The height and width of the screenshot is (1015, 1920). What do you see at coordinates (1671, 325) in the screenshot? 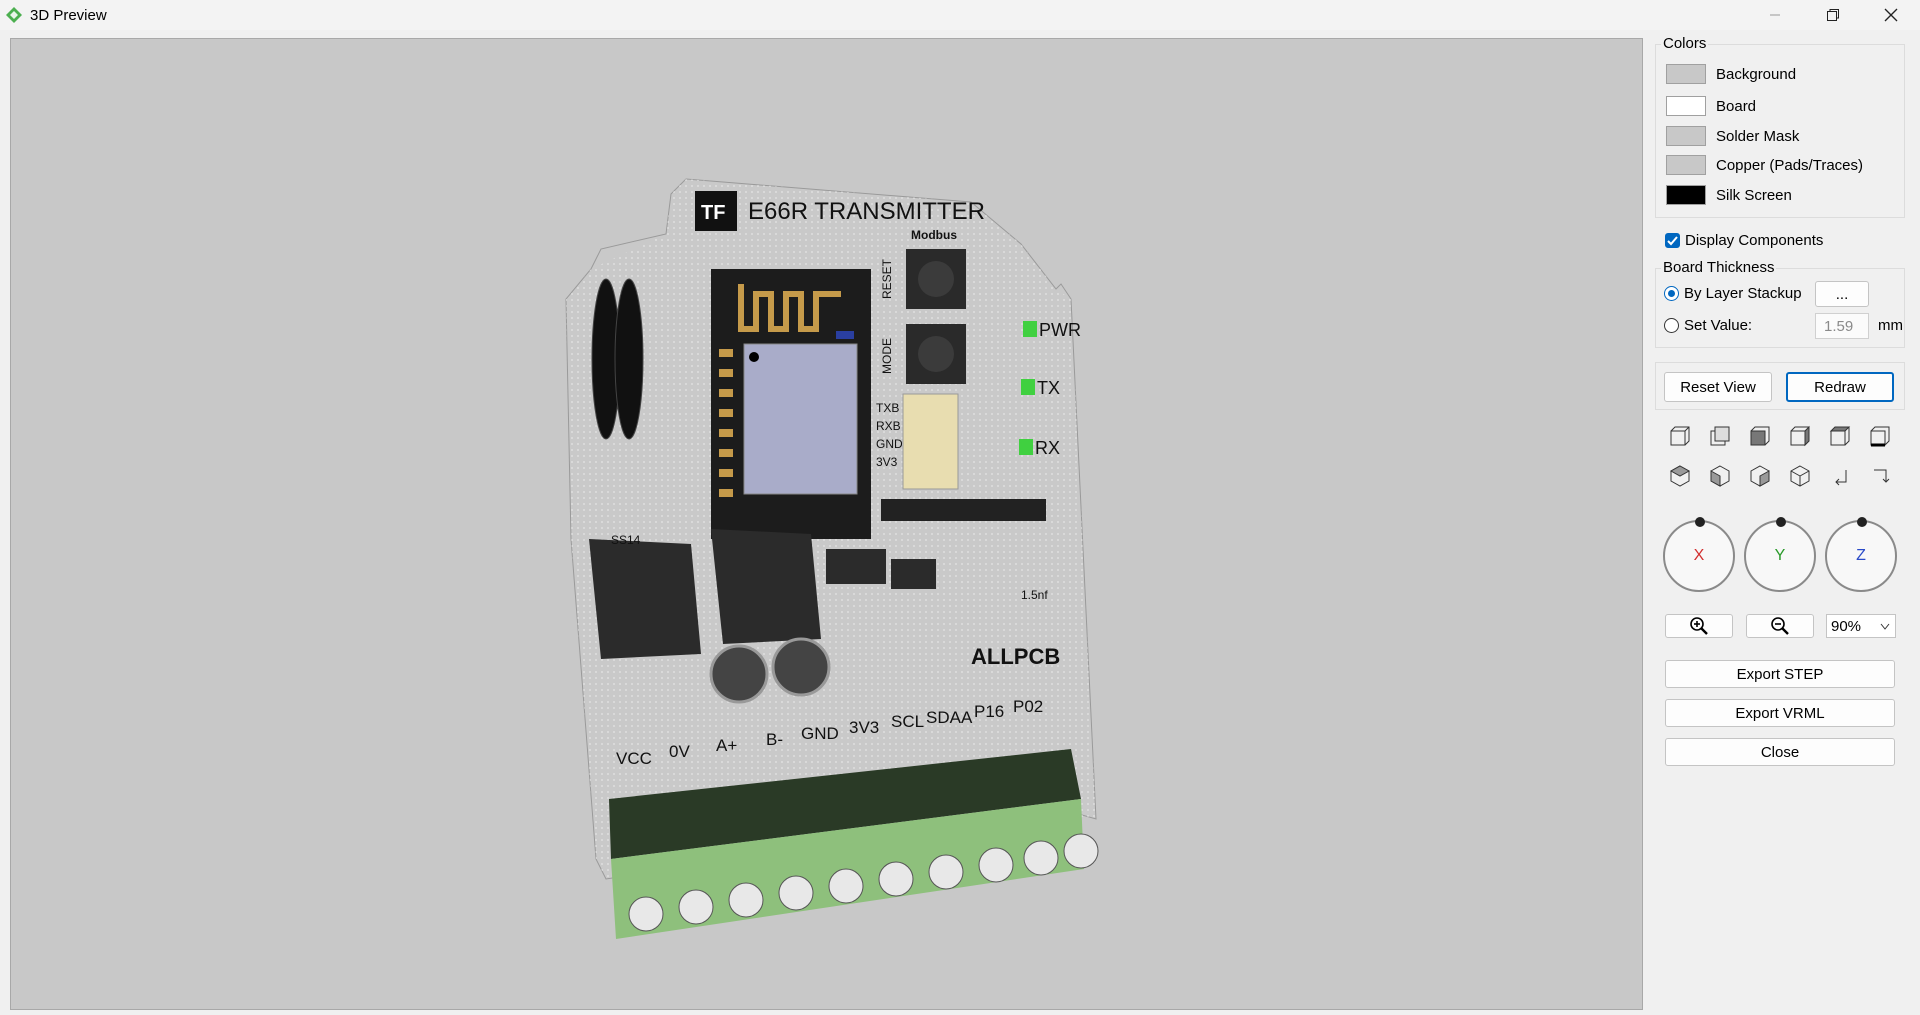
I see `set-value-radio` at bounding box center [1671, 325].